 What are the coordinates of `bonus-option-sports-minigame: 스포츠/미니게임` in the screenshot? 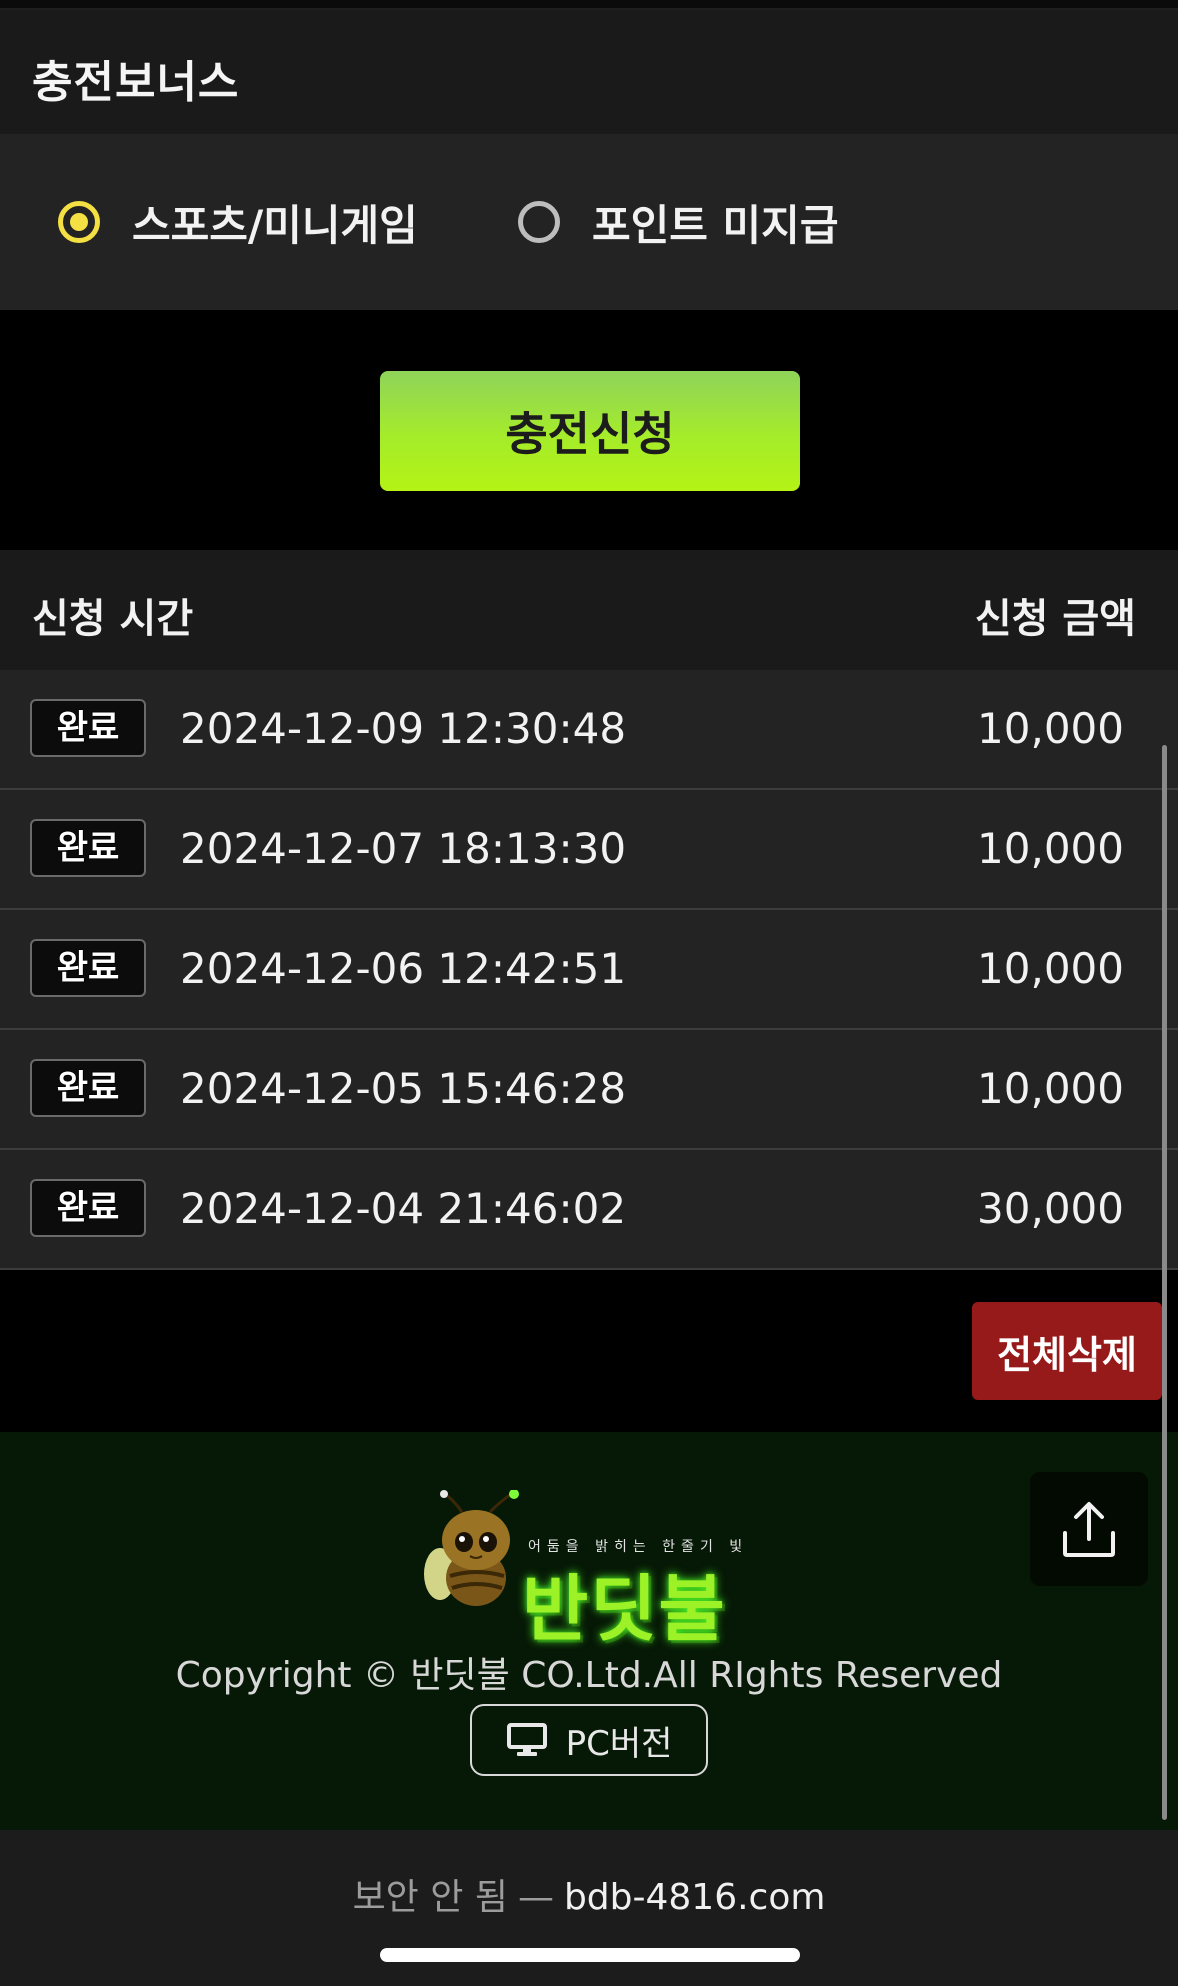 It's located at (238, 222).